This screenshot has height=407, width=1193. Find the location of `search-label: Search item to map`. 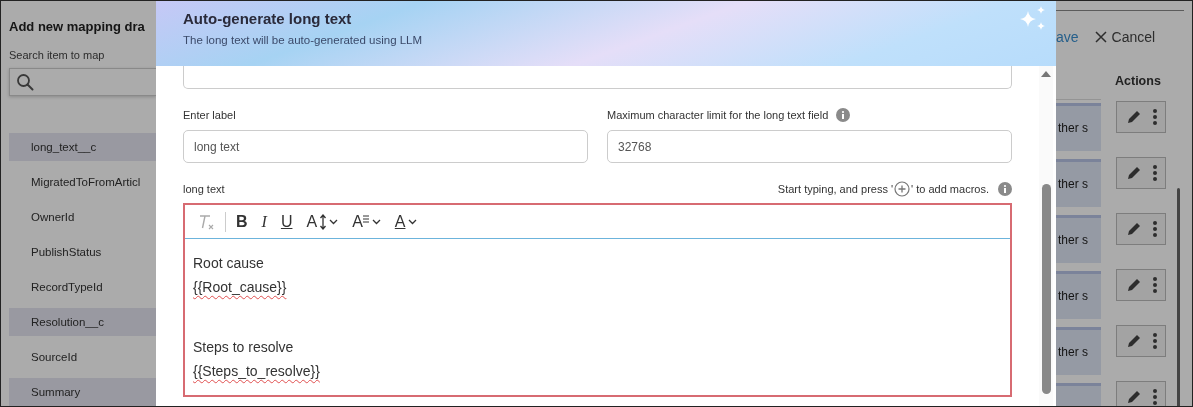

search-label: Search item to map is located at coordinates (57, 55).